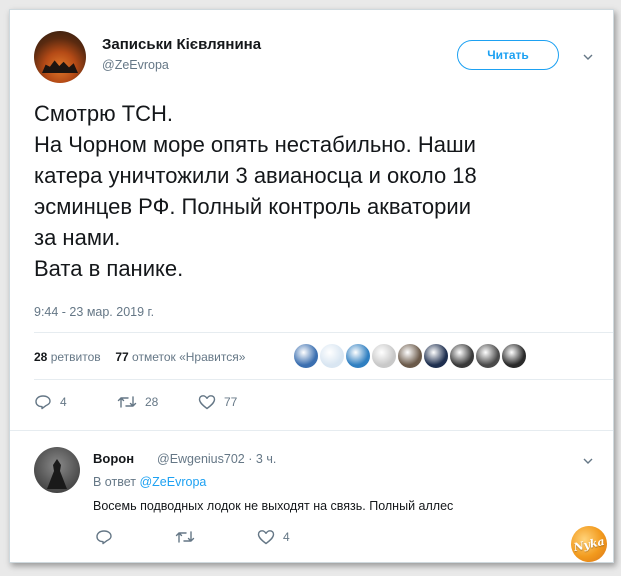 The height and width of the screenshot is (576, 621). I want to click on author-name: Записьки Кієвлянина, so click(181, 44).